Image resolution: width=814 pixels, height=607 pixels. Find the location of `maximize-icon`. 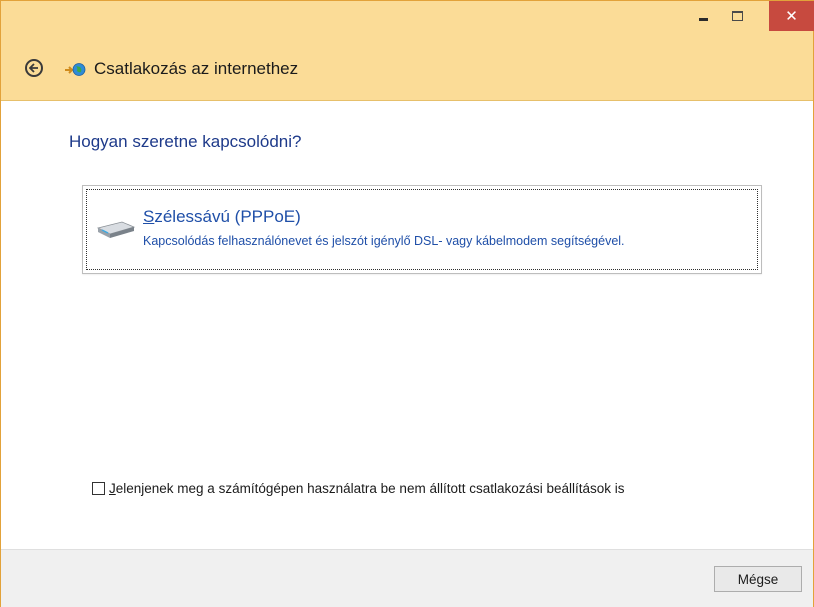

maximize-icon is located at coordinates (737, 16).